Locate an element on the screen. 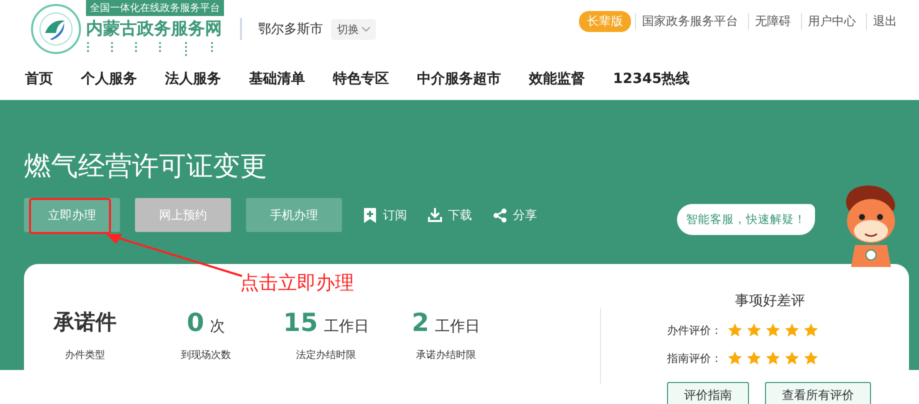 Image resolution: width=919 pixels, height=404 pixels. nav-item: 效能监督 is located at coordinates (557, 79).